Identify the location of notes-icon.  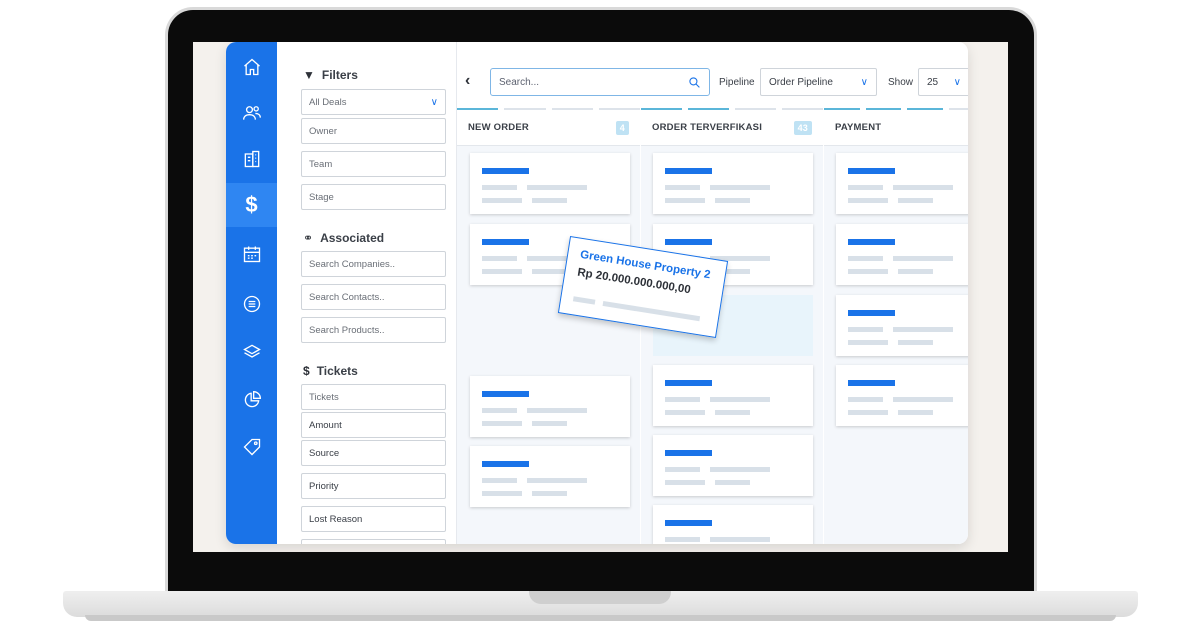
(251, 304).